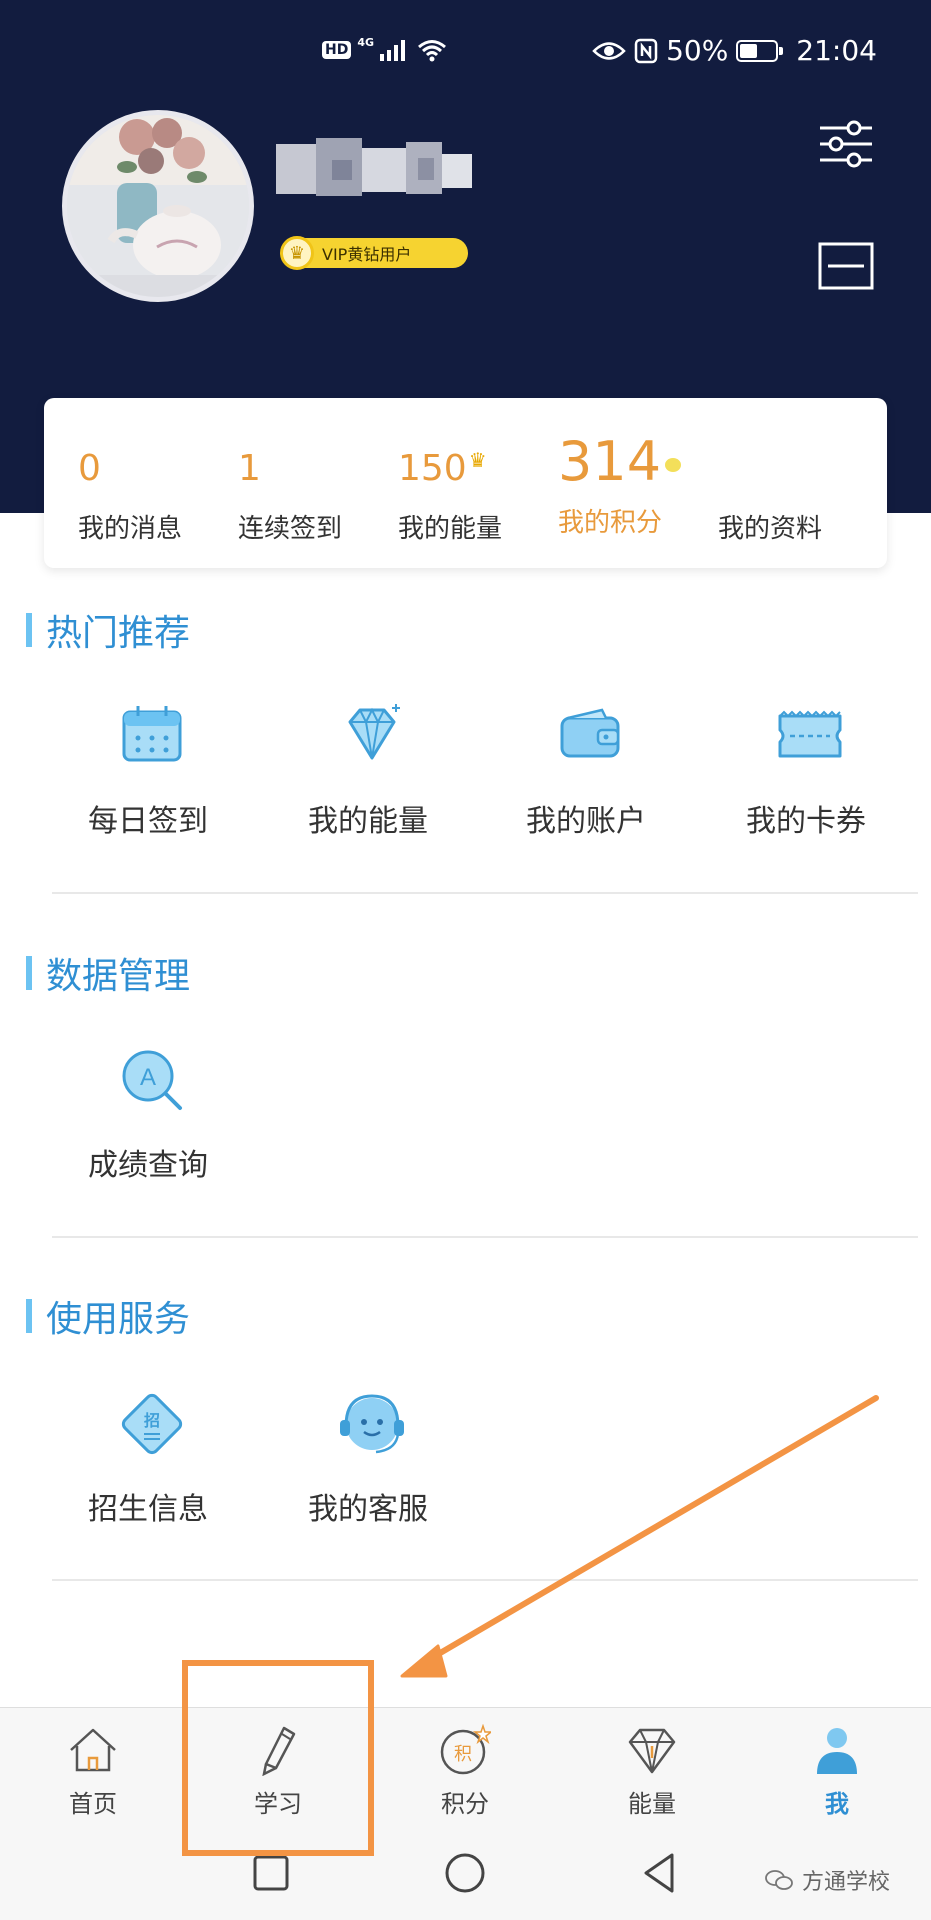 This screenshot has width=931, height=1920. What do you see at coordinates (586, 780) in the screenshot?
I see `grid-item-my-account: 我的账户` at bounding box center [586, 780].